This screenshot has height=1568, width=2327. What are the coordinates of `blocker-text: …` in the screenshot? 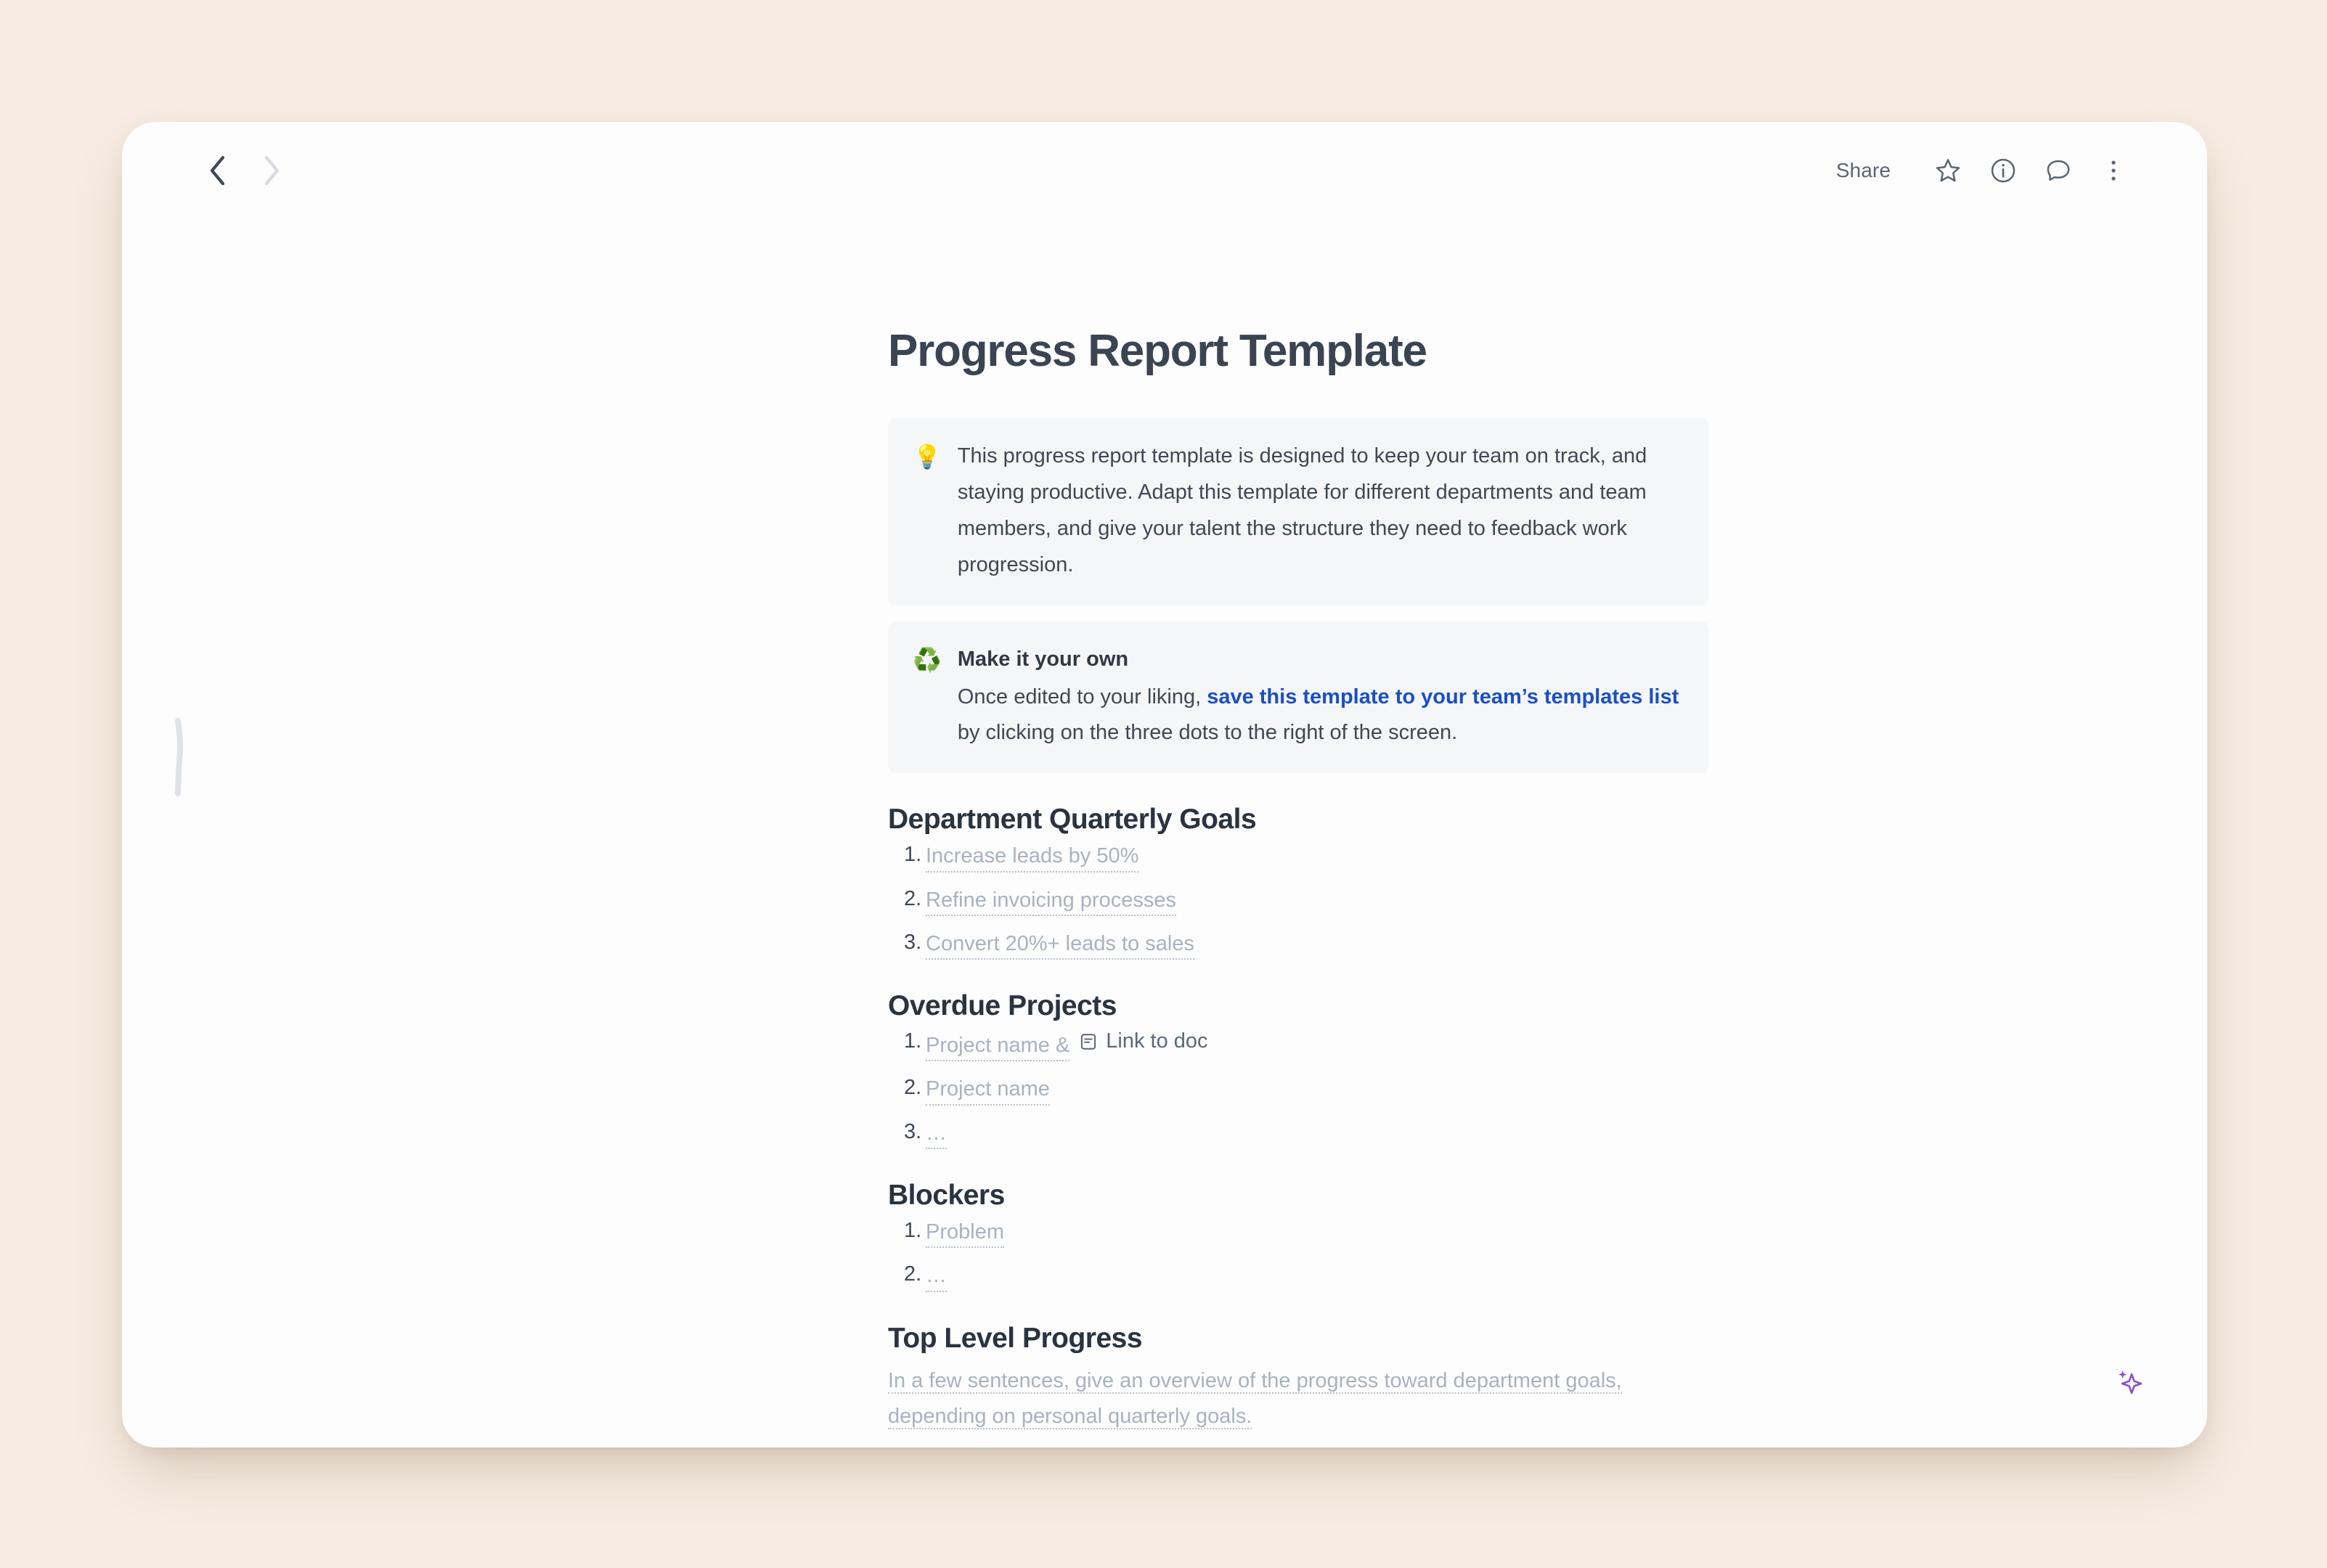 It's located at (937, 1278).